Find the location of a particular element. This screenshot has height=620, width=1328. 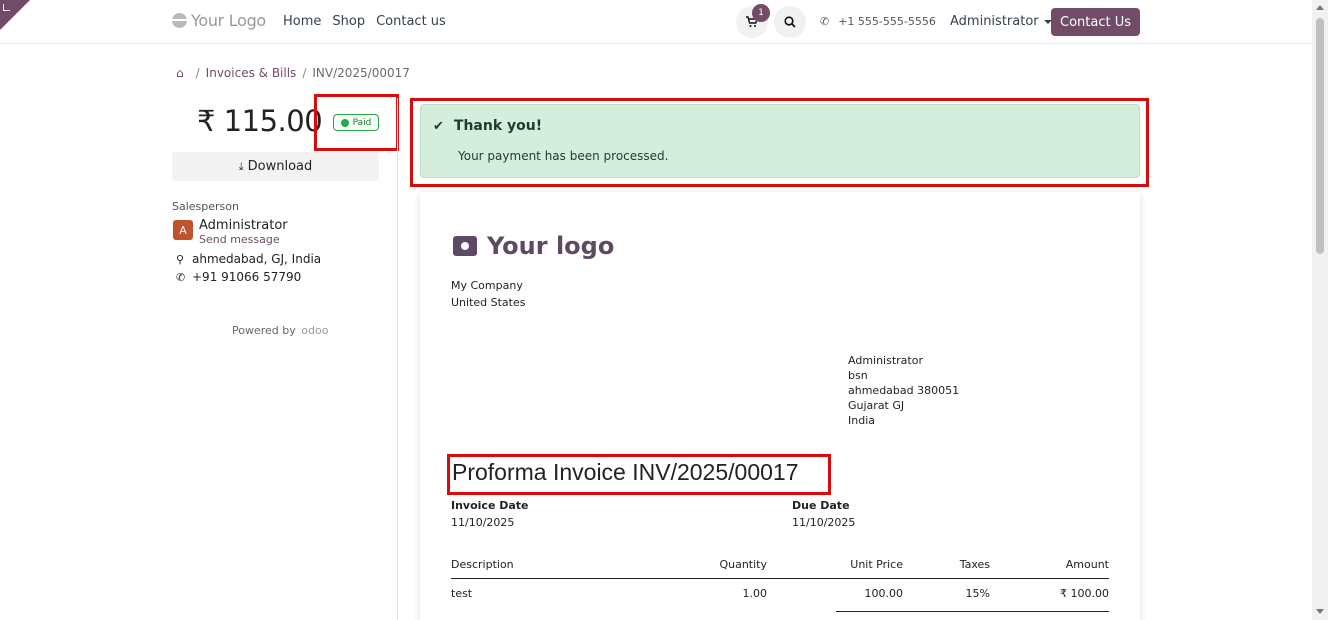

invoice-date-value: 11/10/2025 is located at coordinates (483, 522).